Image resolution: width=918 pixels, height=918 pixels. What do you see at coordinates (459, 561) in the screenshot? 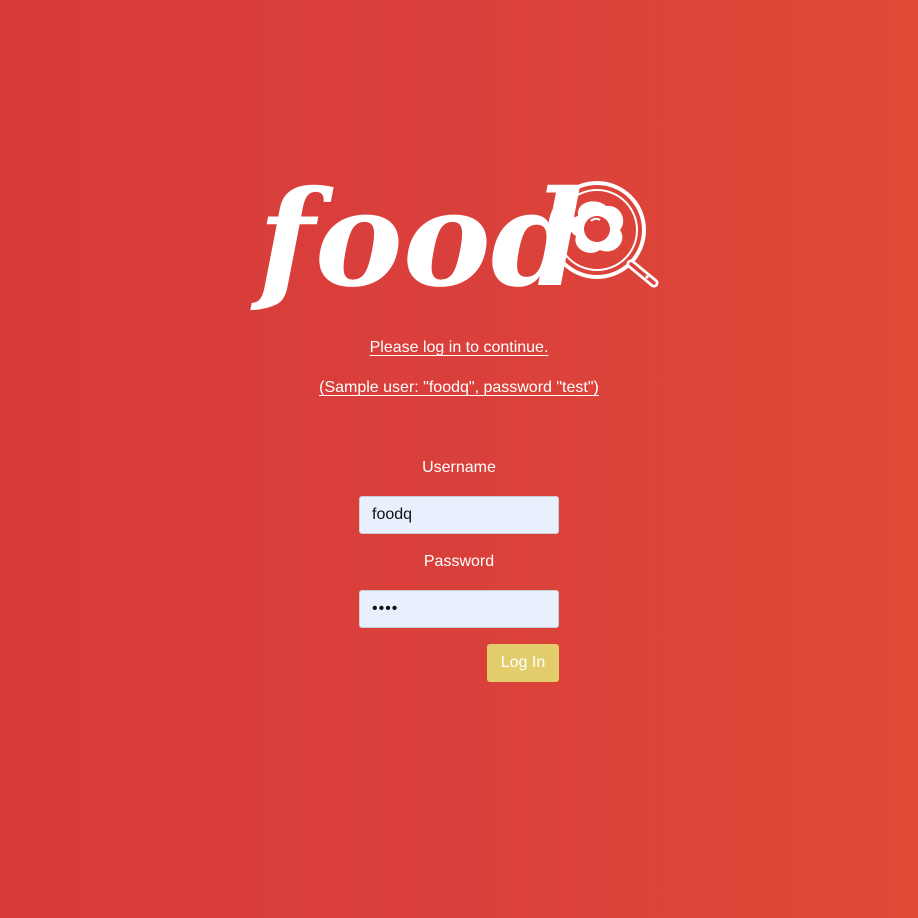
I see `password-label: Password` at bounding box center [459, 561].